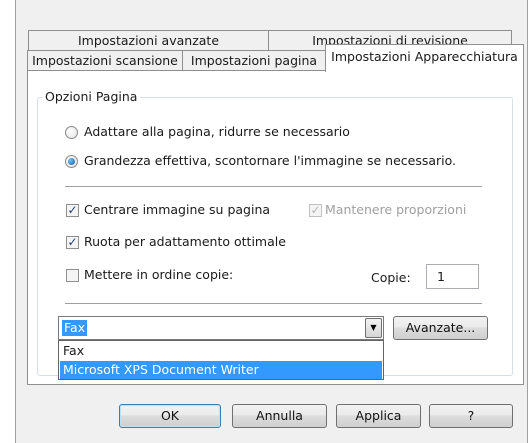  I want to click on center-image-checkbox: ✓, so click(72, 210).